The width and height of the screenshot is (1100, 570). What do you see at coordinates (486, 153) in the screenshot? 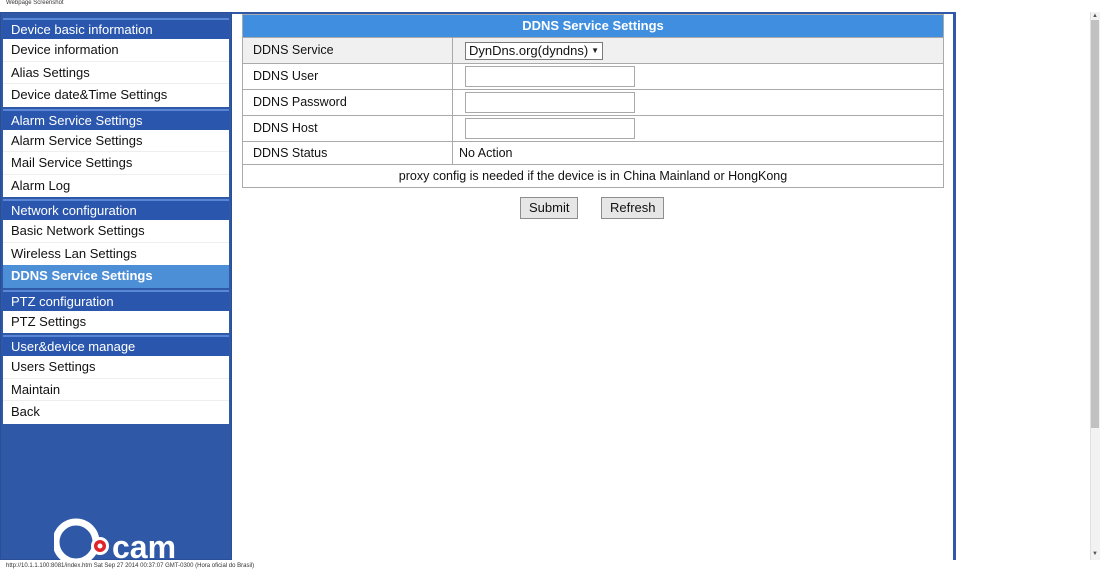
I see `ddns-status-value: No Action` at bounding box center [486, 153].